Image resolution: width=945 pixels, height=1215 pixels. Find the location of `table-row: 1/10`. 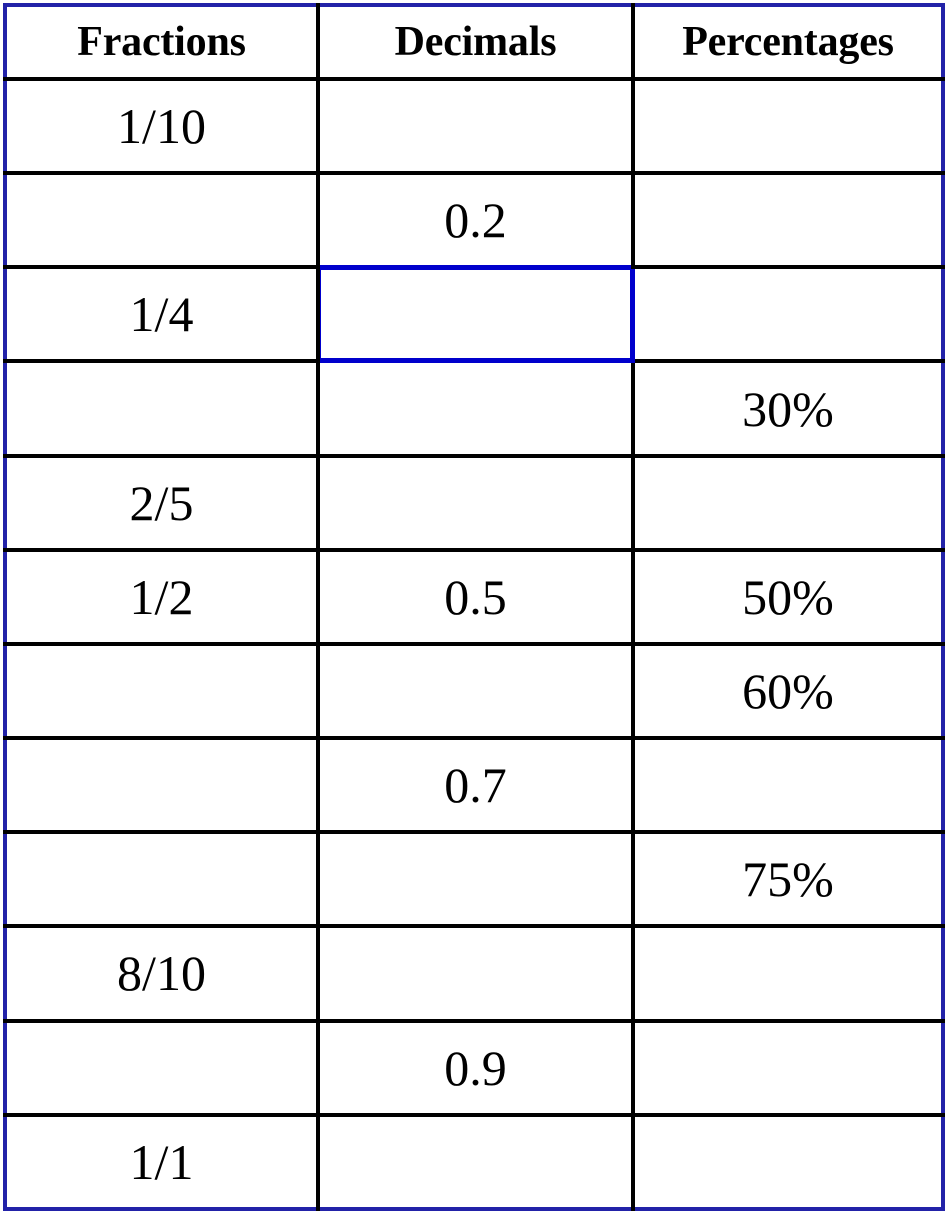

table-row: 1/10 is located at coordinates (474, 125).